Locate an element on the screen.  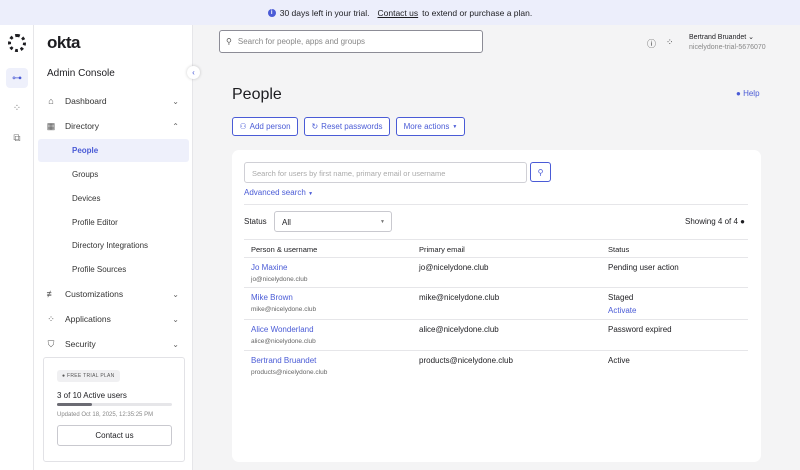
nav-directory: ▦ Directory ⌃ is located at coordinates (113, 126).